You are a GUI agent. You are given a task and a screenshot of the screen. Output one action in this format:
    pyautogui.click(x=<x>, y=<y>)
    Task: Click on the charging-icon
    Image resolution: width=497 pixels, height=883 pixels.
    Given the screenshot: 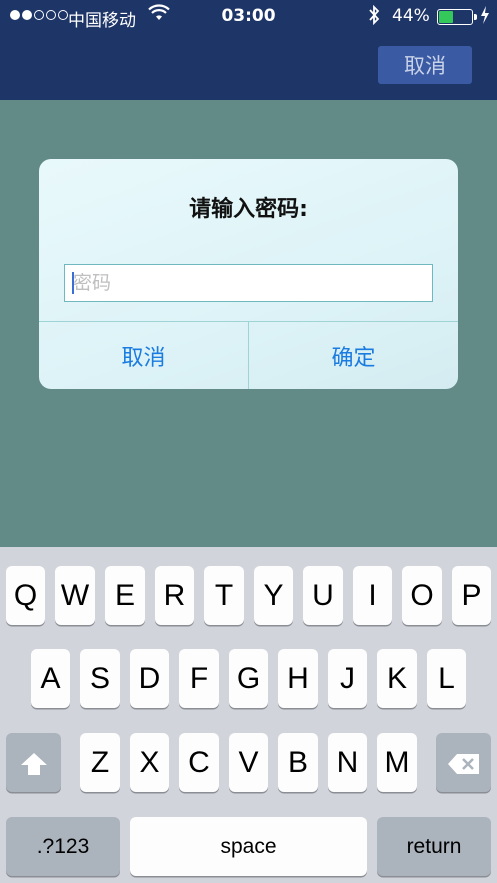 What is the action you would take?
    pyautogui.click(x=485, y=17)
    